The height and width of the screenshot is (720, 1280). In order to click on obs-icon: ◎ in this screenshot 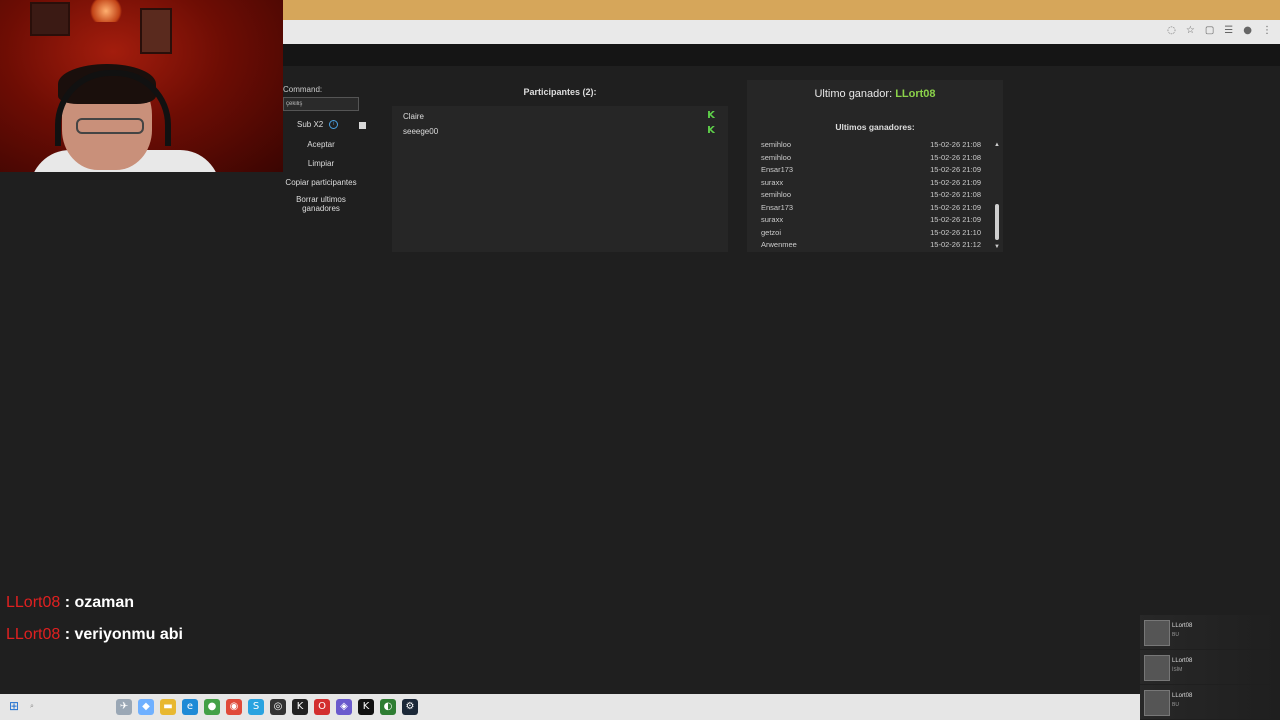, I will do `click(278, 707)`.